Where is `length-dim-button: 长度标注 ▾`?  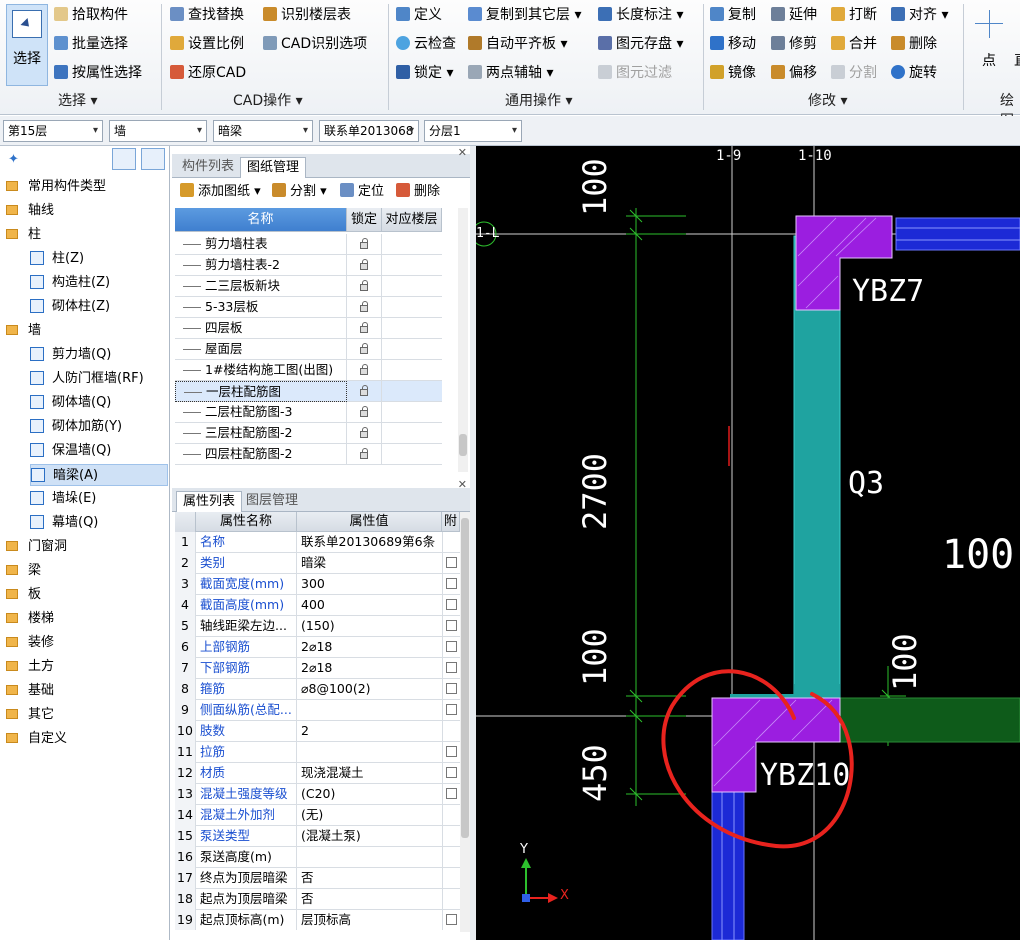 length-dim-button: 长度标注 ▾ is located at coordinates (640, 15).